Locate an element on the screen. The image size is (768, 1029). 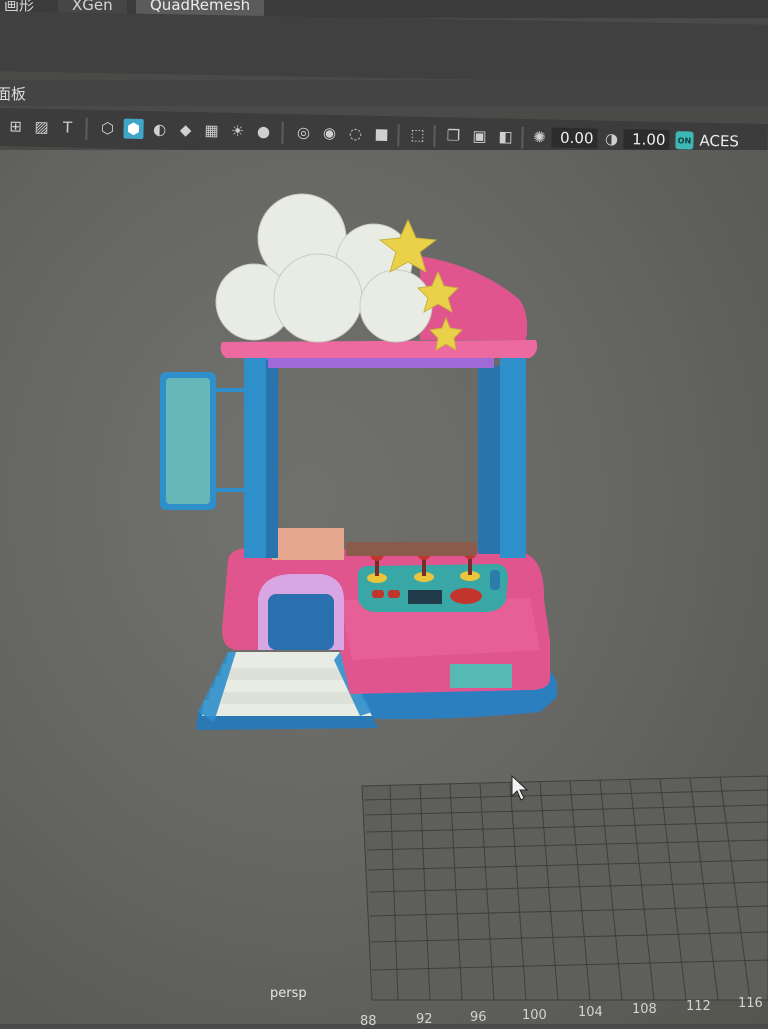
ruler-number: 112 is located at coordinates (698, 1006).